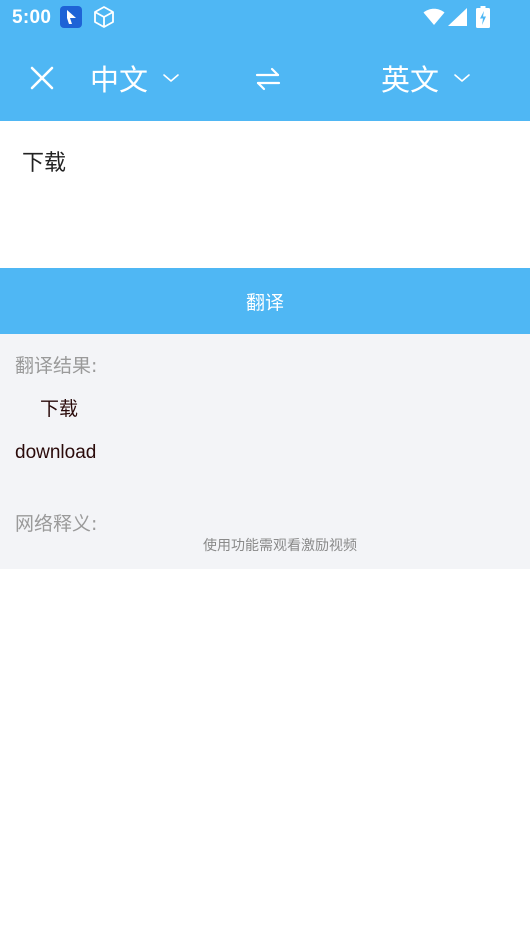 The height and width of the screenshot is (942, 530). I want to click on result-translated-text: download, so click(56, 452).